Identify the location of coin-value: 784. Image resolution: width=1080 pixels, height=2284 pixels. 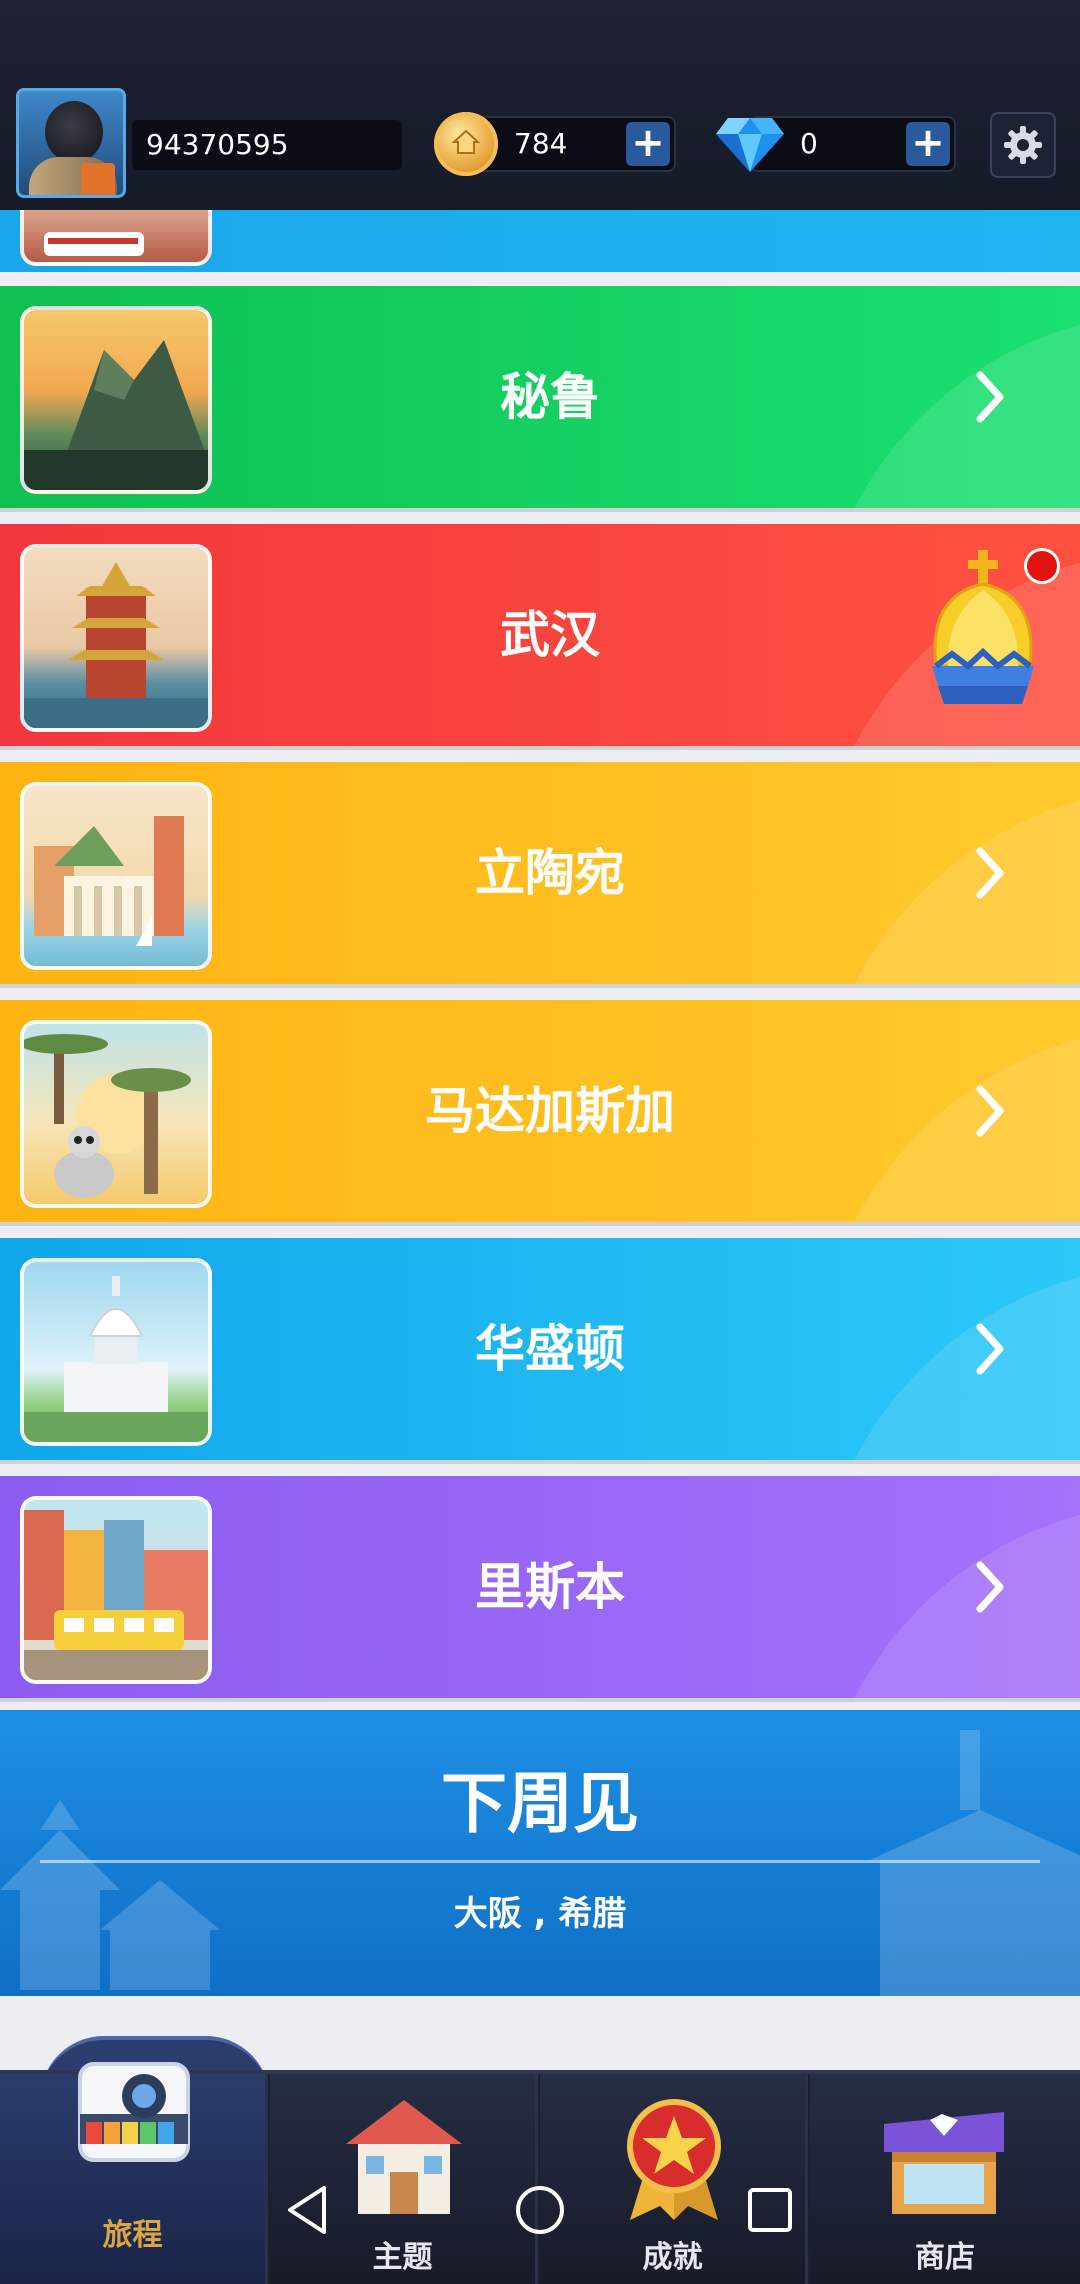
(541, 143).